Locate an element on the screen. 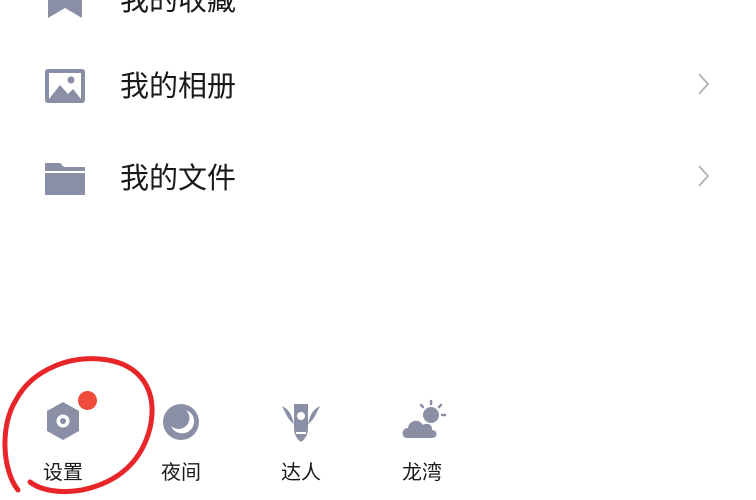 This screenshot has height=500, width=756. expert-label: 达人 is located at coordinates (301, 472).